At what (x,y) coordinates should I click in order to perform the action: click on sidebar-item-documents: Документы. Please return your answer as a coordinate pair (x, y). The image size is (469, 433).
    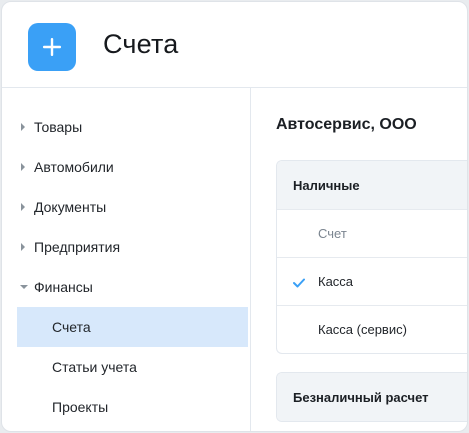
    Looking at the image, I should click on (132, 207).